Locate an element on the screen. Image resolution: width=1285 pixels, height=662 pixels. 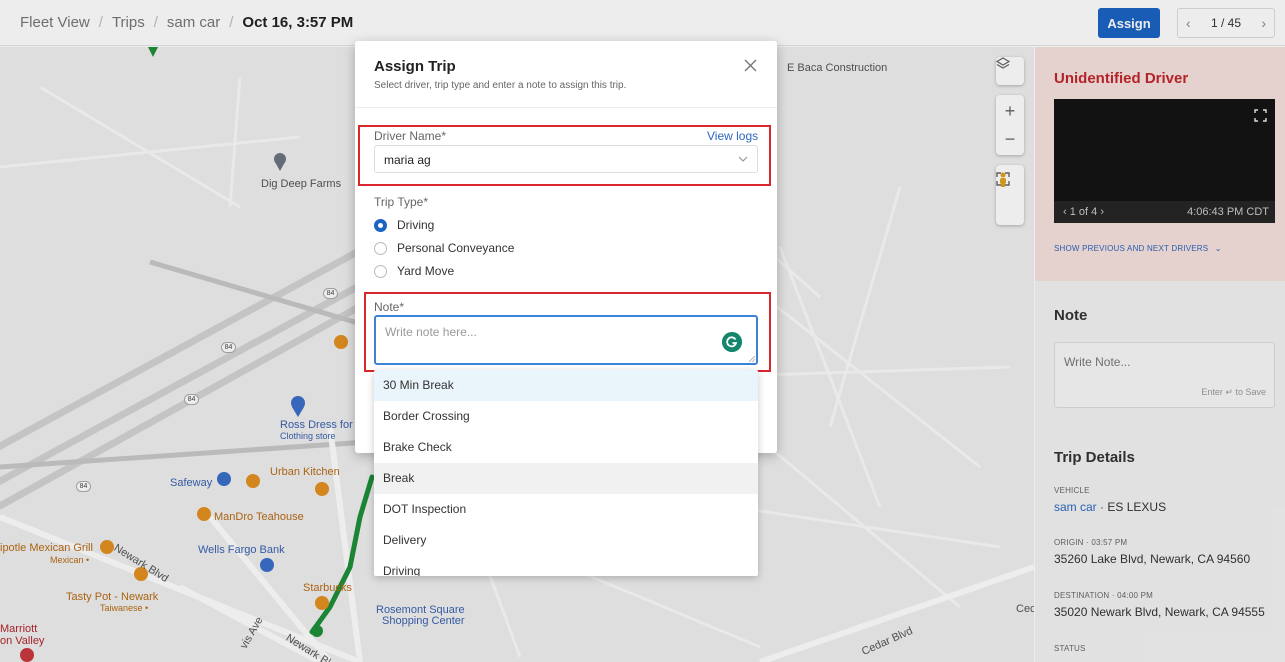
modal-title: Assign Trip is located at coordinates (415, 66).